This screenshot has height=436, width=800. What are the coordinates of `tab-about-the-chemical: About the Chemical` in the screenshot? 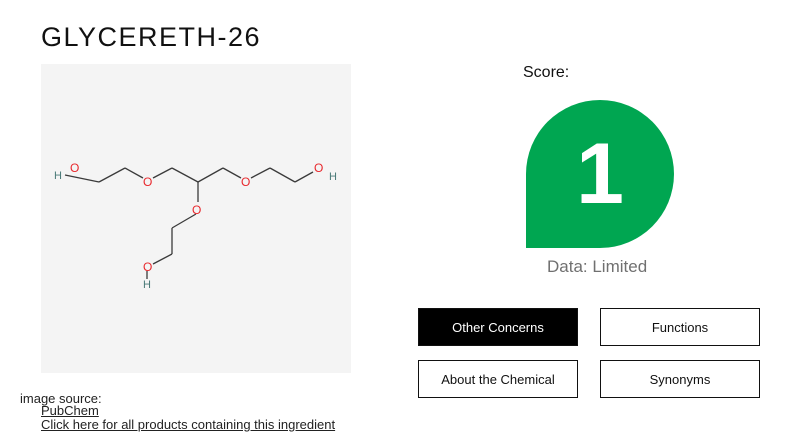 It's located at (498, 379).